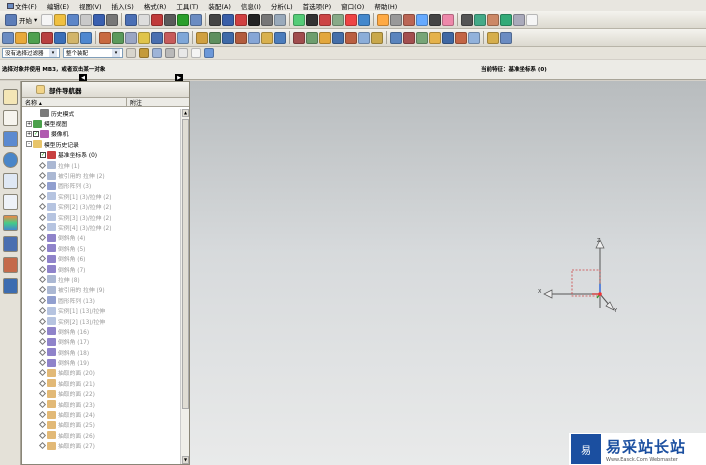  I want to click on select-all-icon, so click(157, 53).